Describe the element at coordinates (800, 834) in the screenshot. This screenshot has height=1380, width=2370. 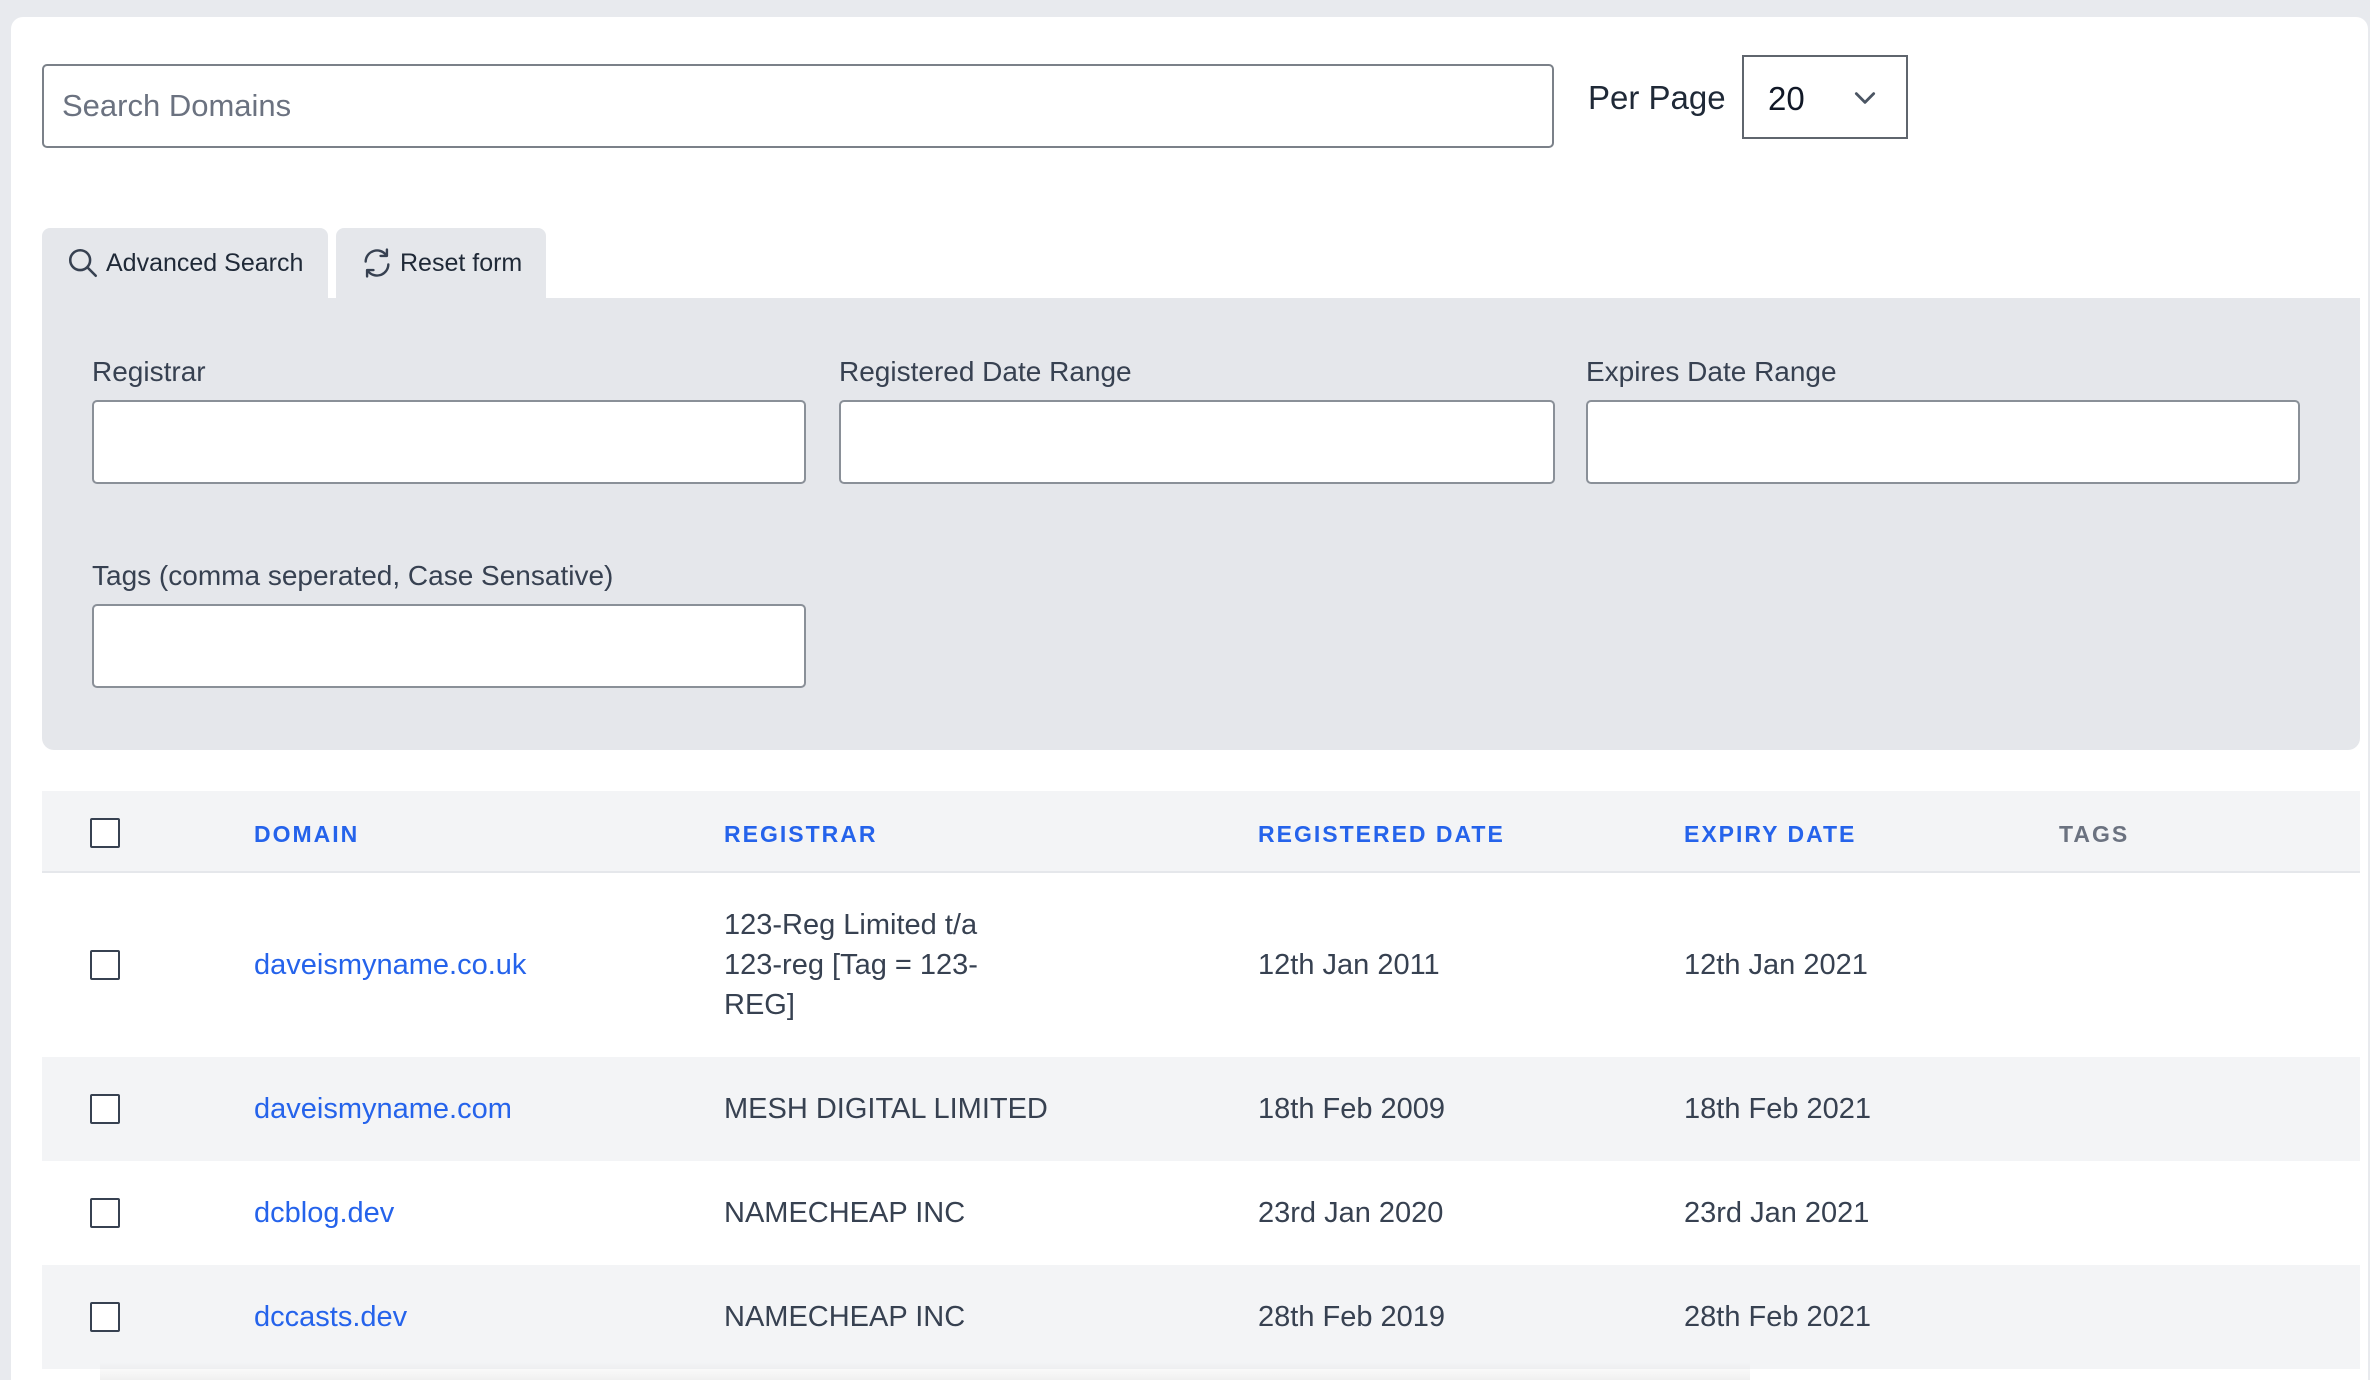
I see `column-registrar: REGISTRAR` at that location.